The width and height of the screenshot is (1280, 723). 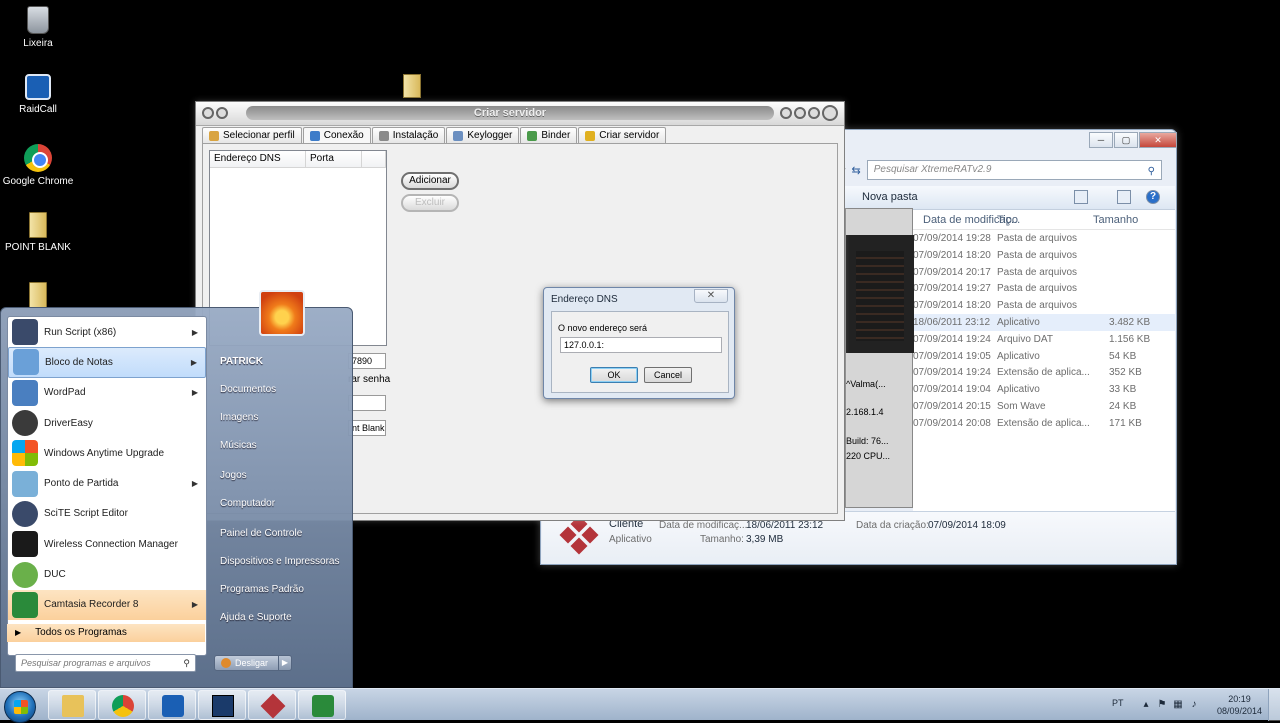 What do you see at coordinates (107, 362) in the screenshot?
I see `program-item-hover: Bloco de Notas ▶` at bounding box center [107, 362].